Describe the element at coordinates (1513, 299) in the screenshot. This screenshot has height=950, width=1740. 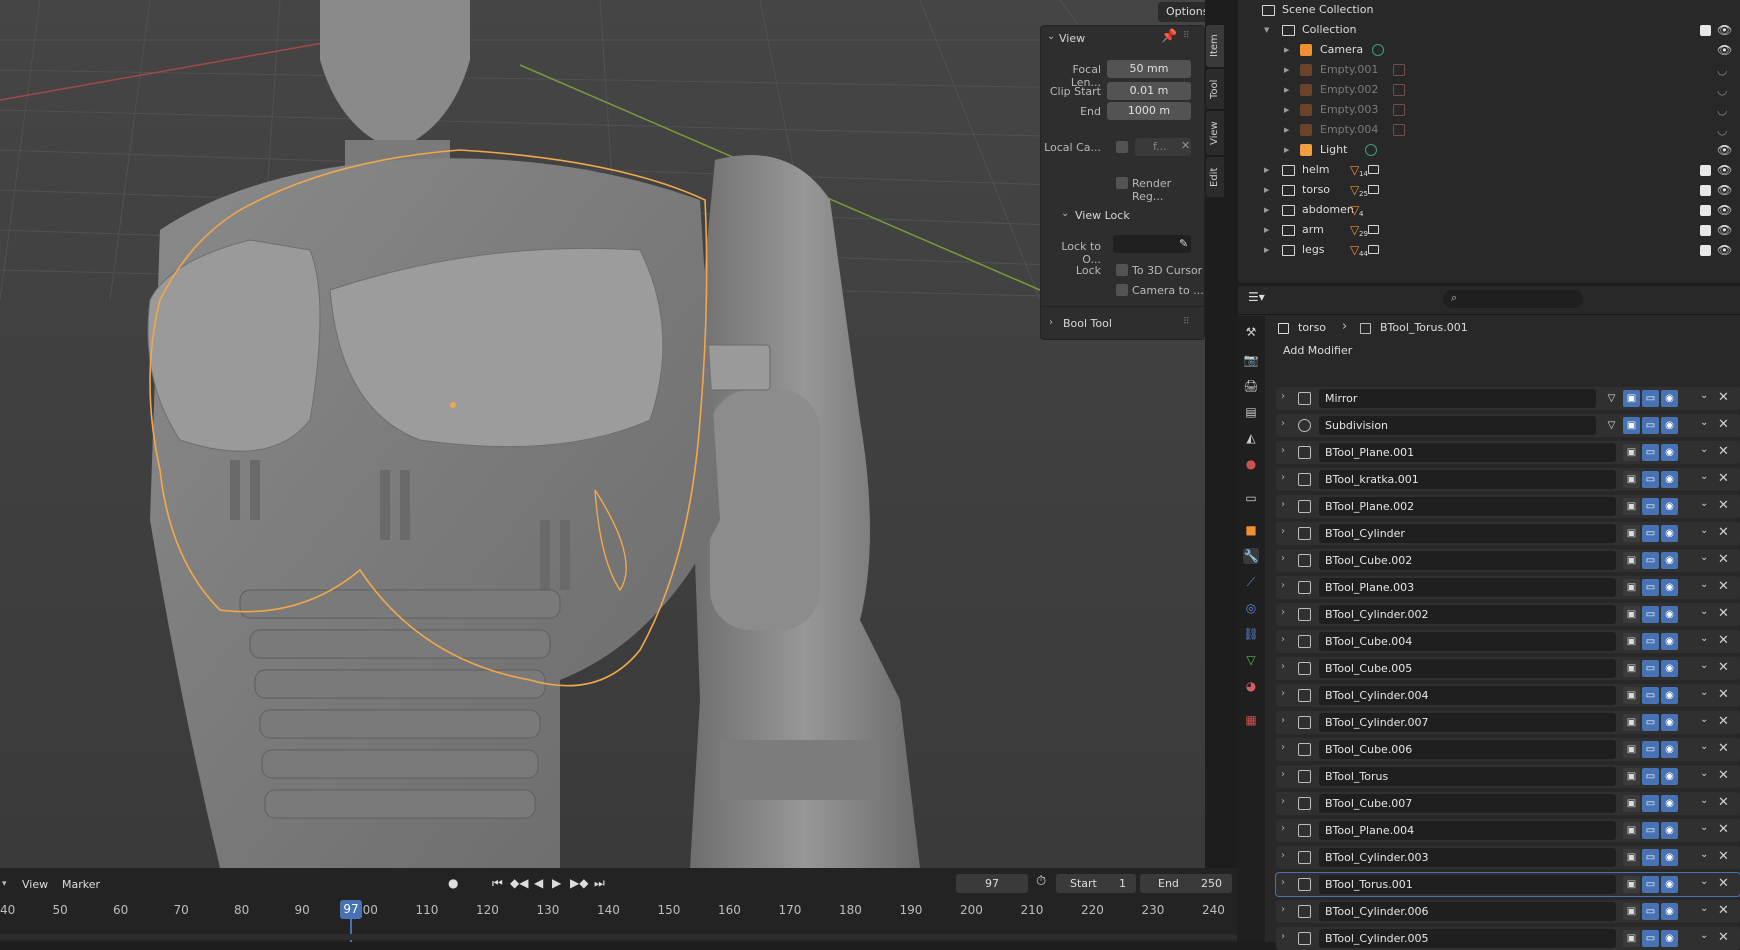
I see `properties-search-field: ⌕` at that location.